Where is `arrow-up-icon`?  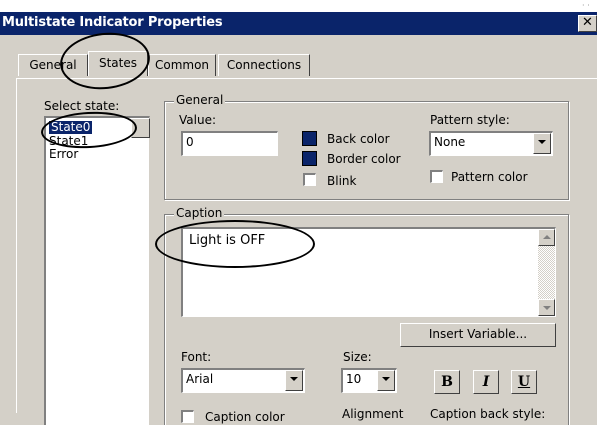
arrow-up-icon is located at coordinates (547, 237).